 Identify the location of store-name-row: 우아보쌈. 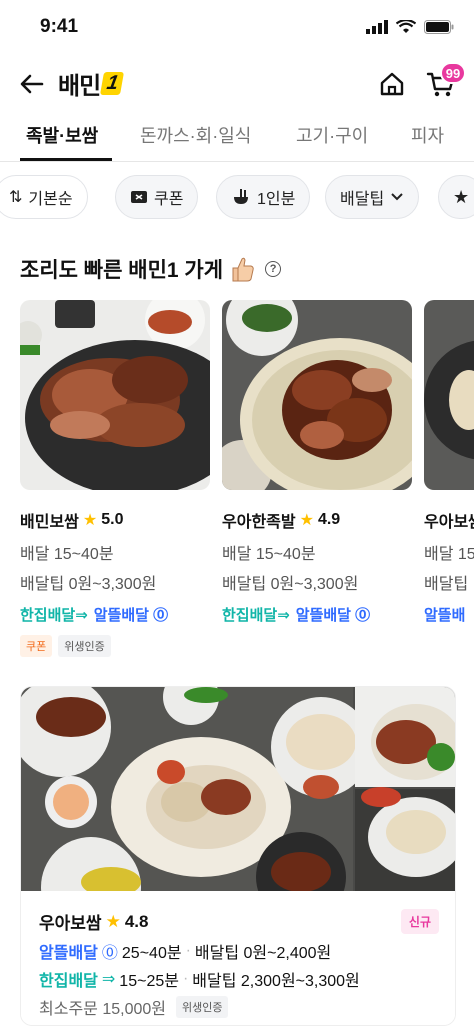
(449, 520).